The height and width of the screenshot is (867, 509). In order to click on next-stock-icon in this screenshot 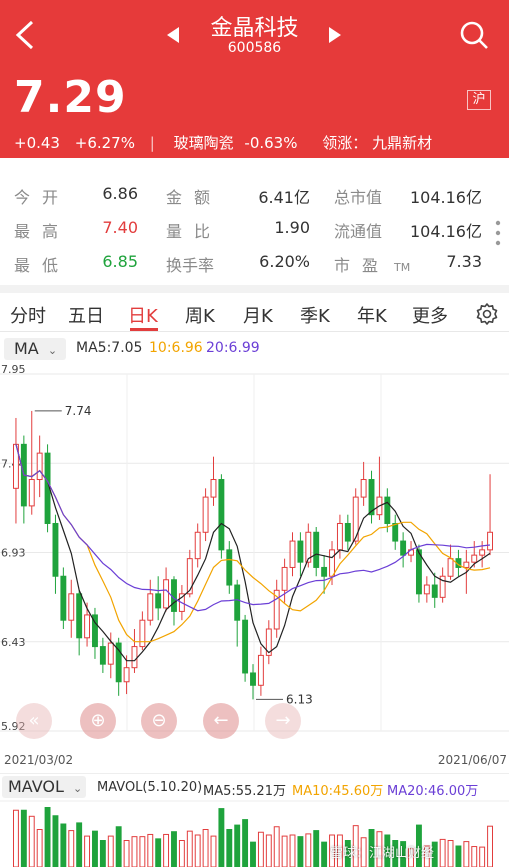, I will do `click(335, 35)`.